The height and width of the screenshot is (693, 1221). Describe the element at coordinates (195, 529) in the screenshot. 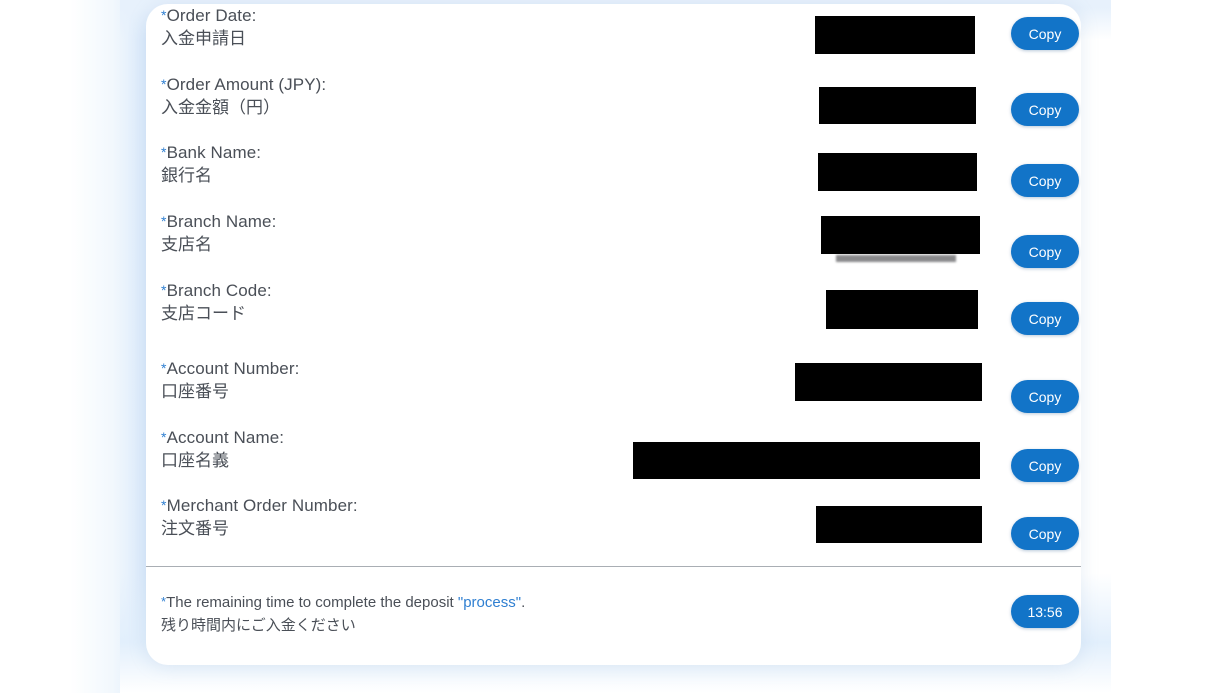

I see `field-label-ja: 注文番号` at that location.